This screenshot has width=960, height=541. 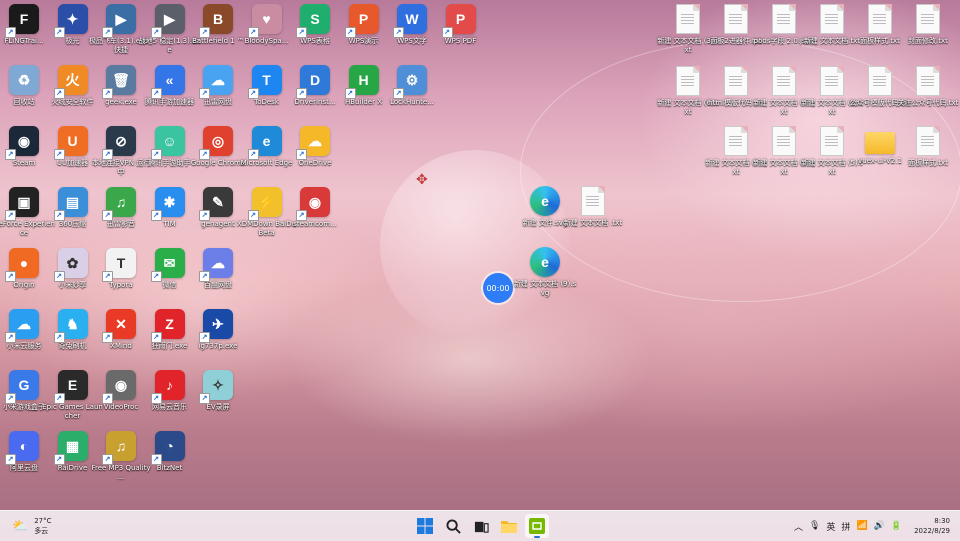 I want to click on desktop-icon: 关注公众号代码.txt, so click(x=928, y=87).